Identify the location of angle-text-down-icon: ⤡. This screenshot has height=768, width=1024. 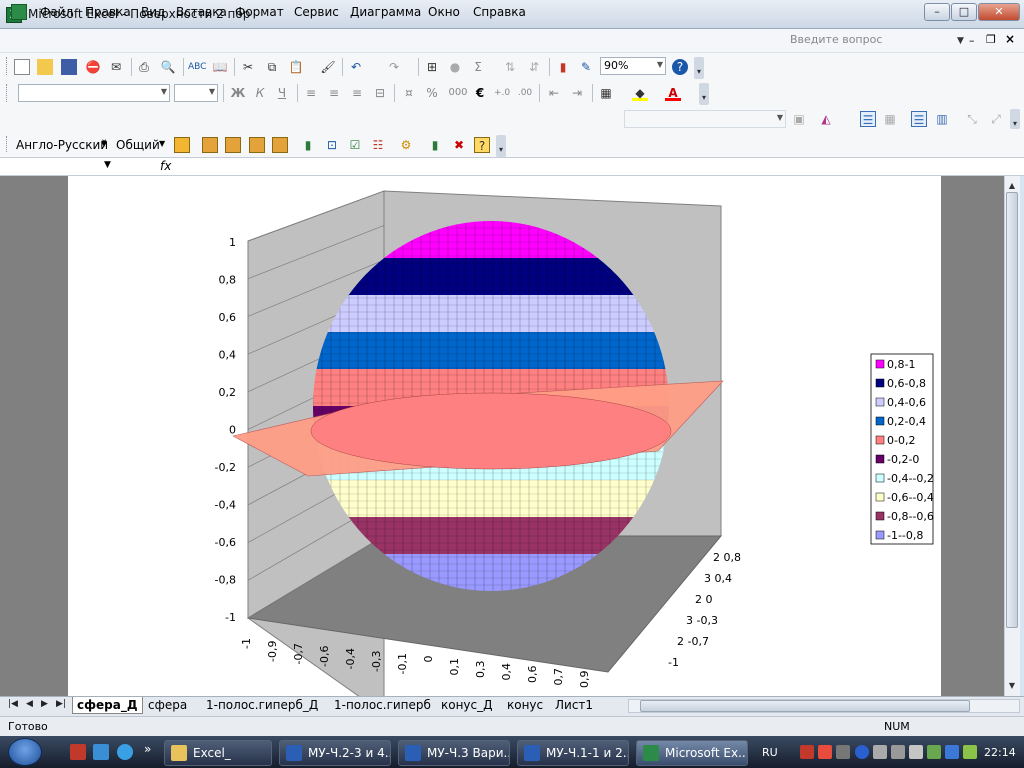
(972, 119).